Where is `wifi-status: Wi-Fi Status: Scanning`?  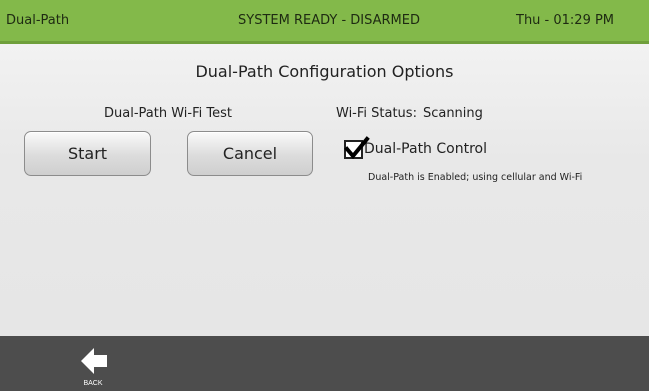
wifi-status: Wi-Fi Status: Scanning is located at coordinates (409, 113).